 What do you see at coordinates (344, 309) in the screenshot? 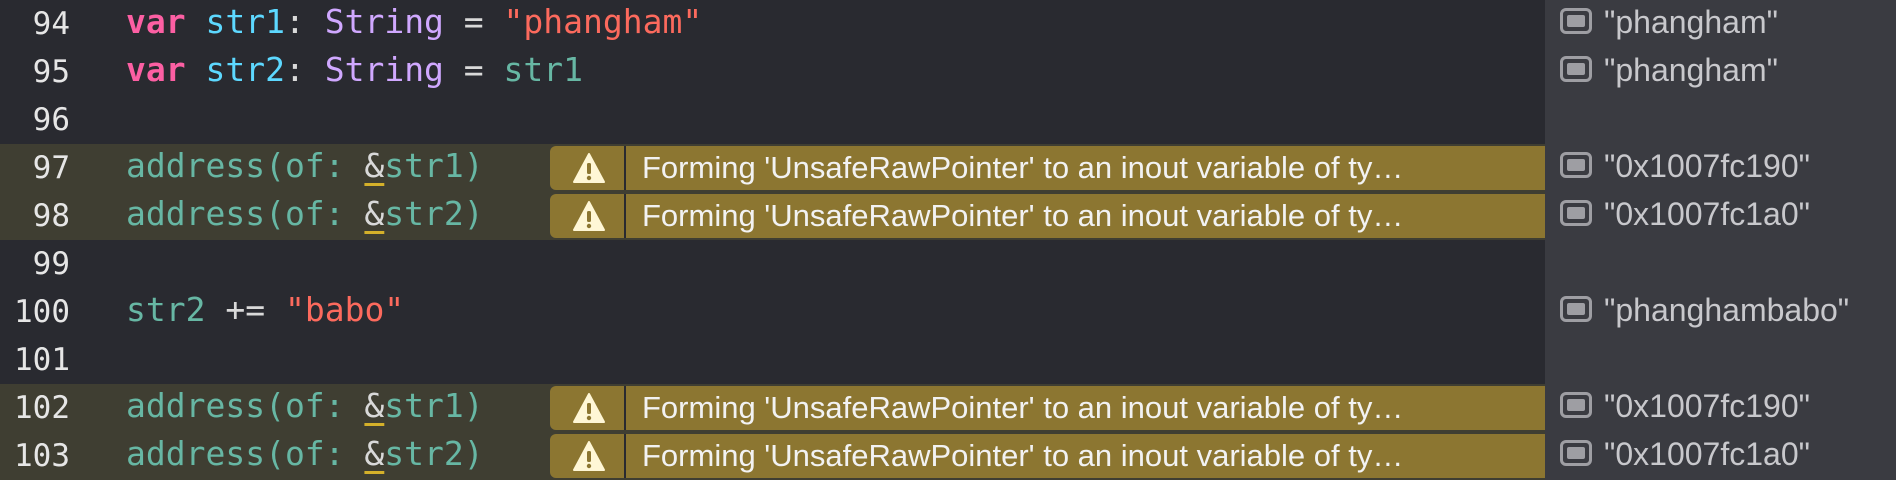
I see `string-literal: "babo"` at bounding box center [344, 309].